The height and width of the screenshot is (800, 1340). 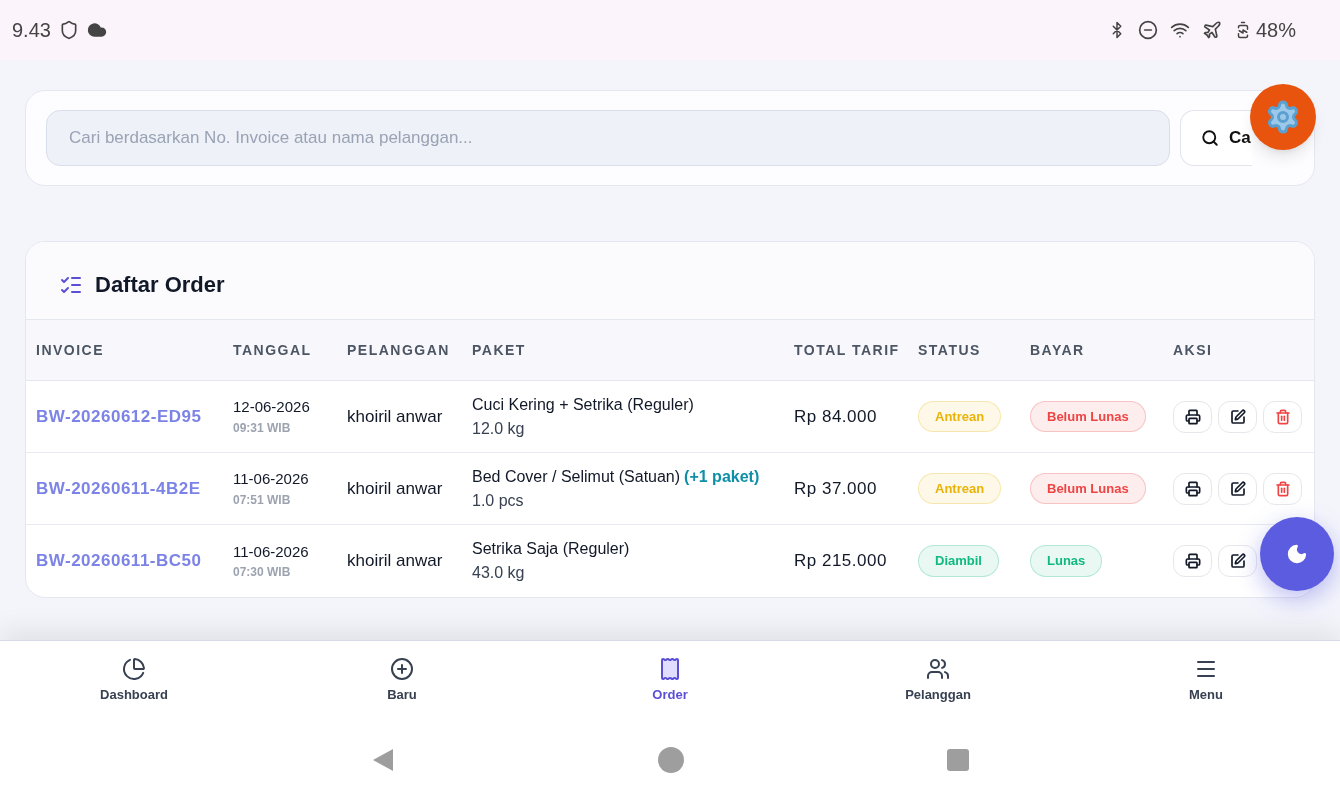 I want to click on package-name: Cuci Kering + Setrika (Reguler), so click(x=583, y=404).